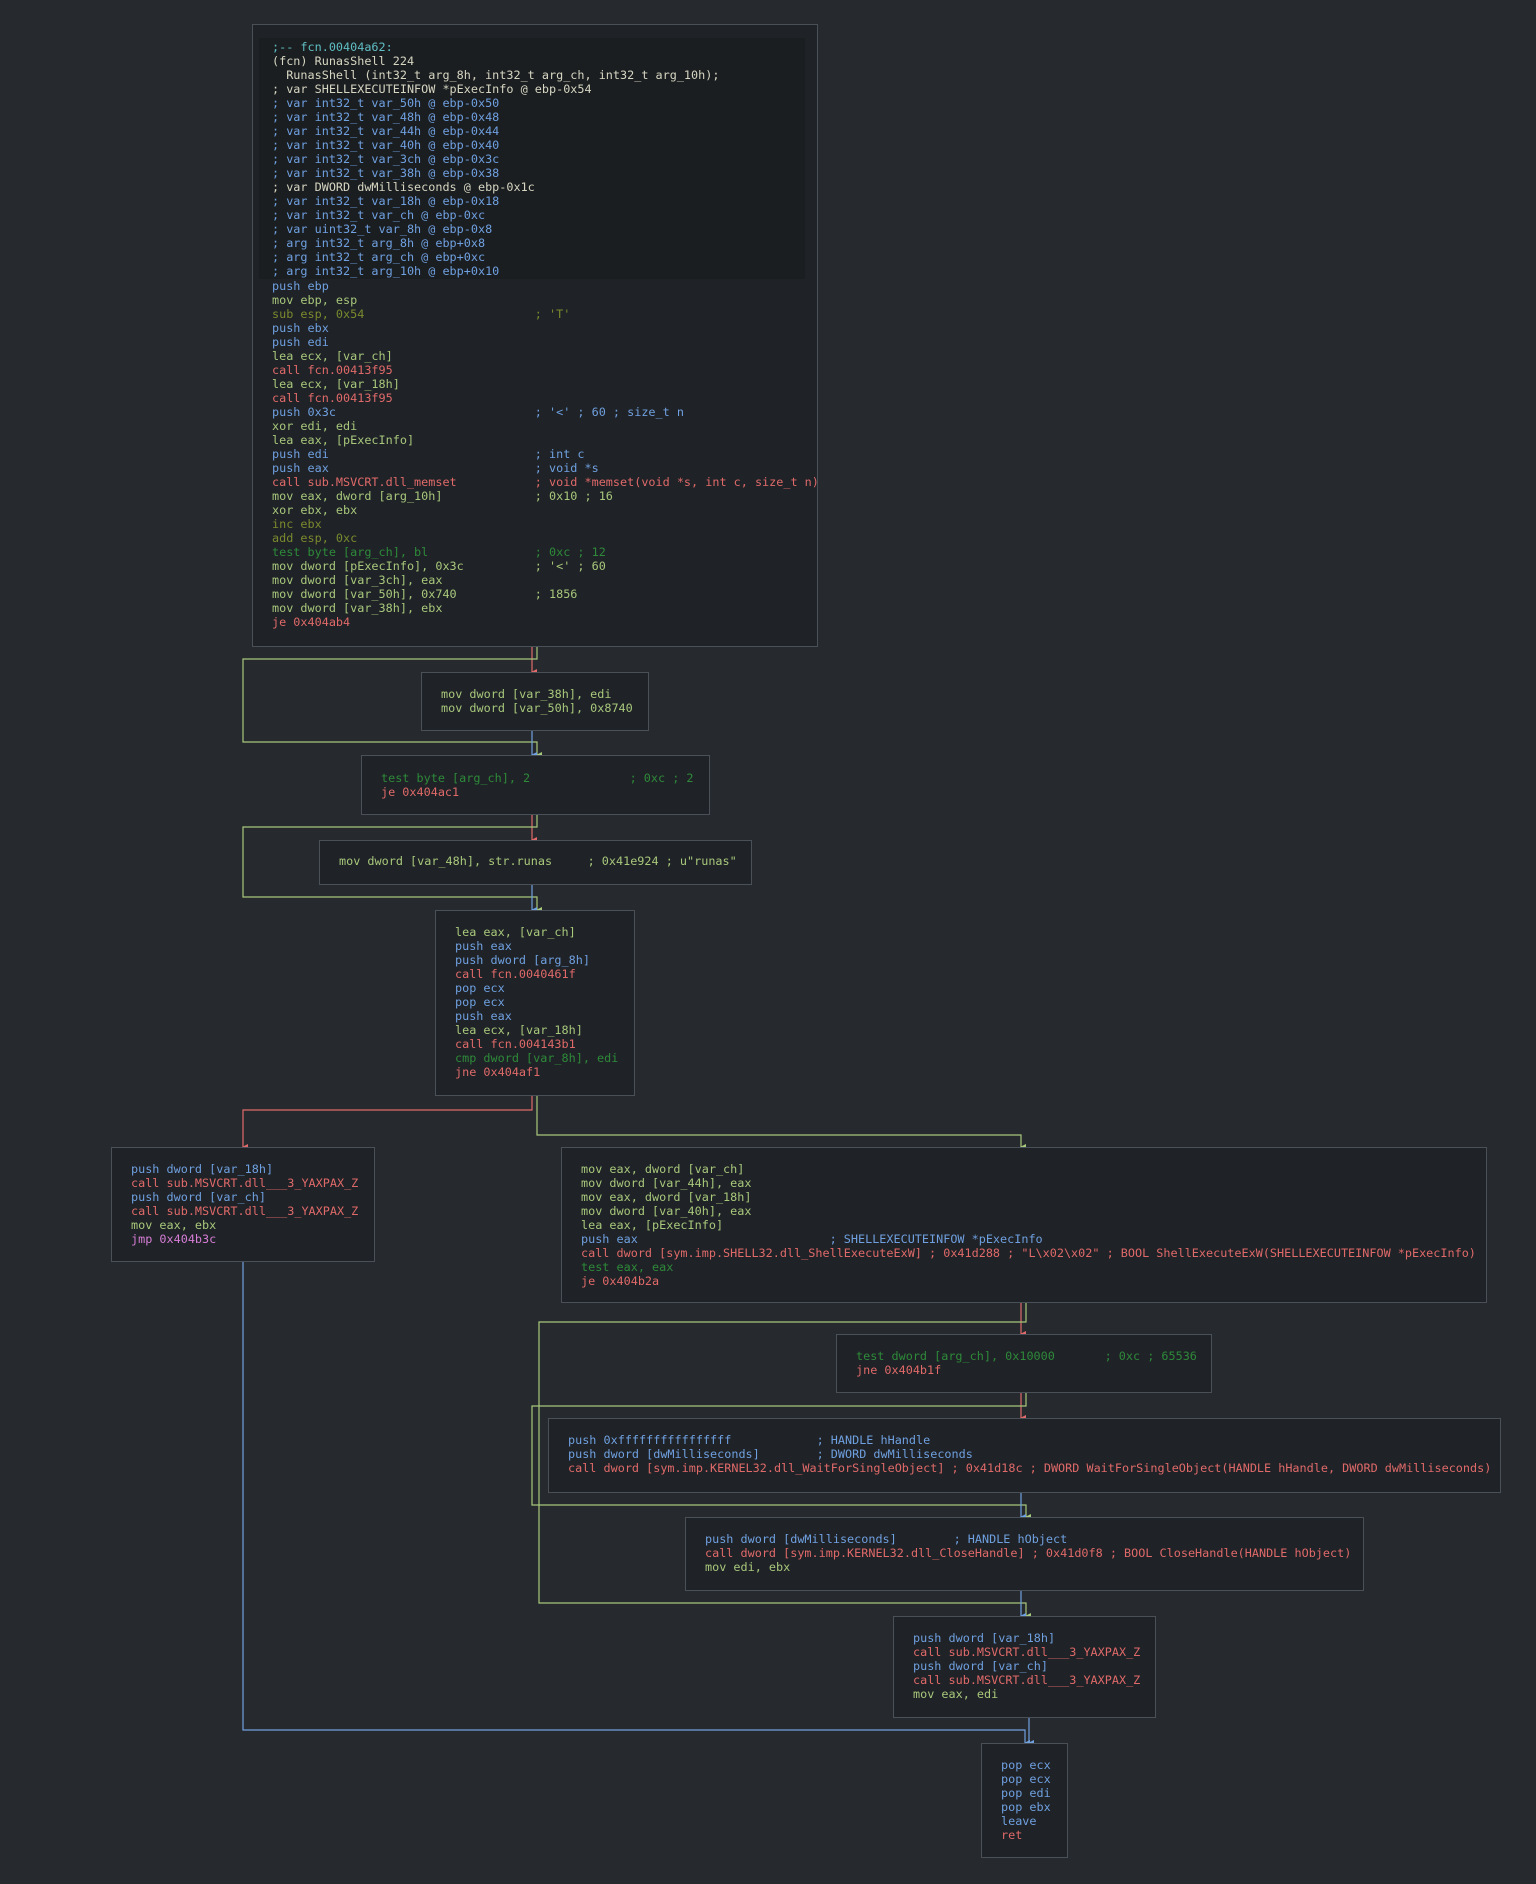  I want to click on asm-line: jne 0x404af1, so click(544, 1072).